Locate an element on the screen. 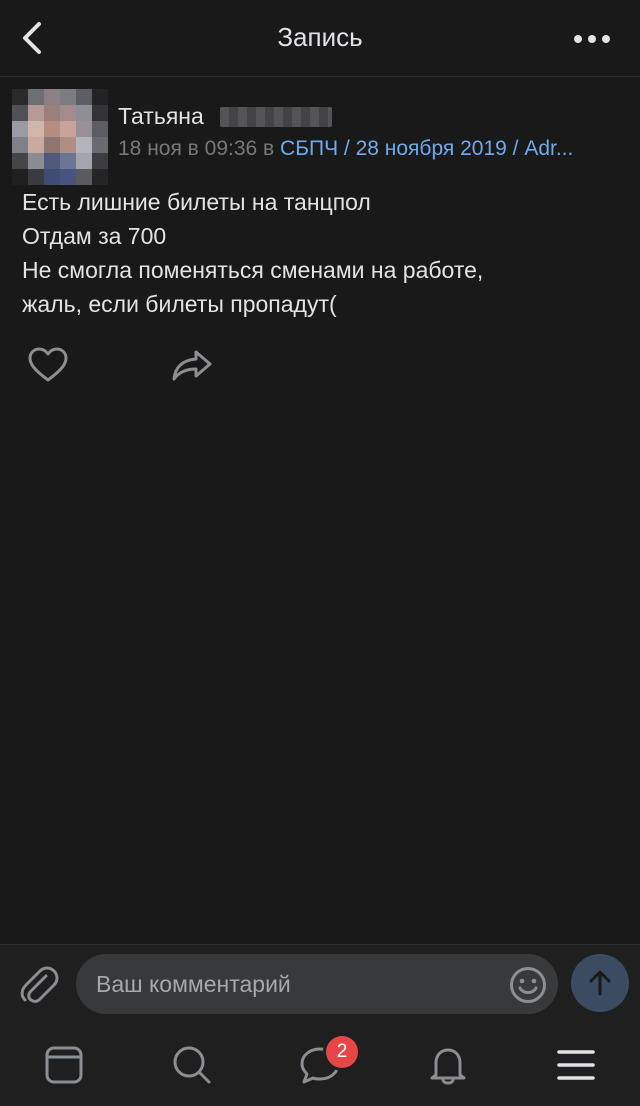  share-icon is located at coordinates (192, 365).